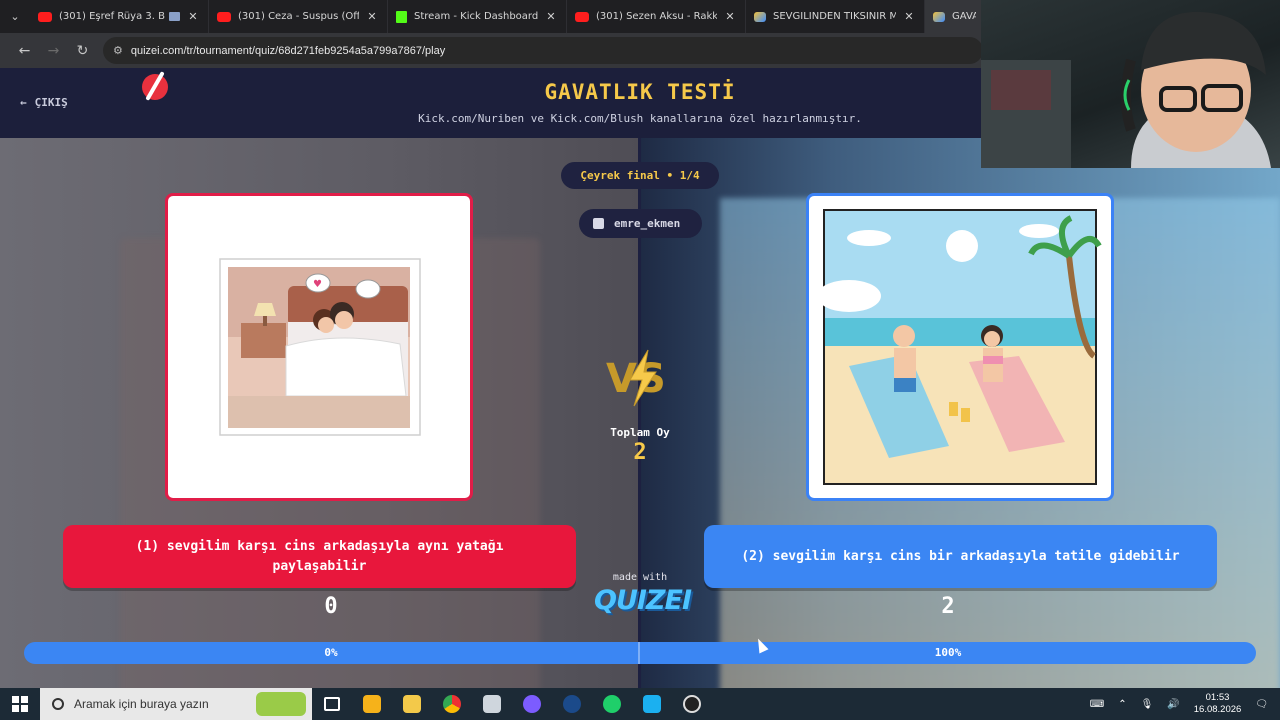  Describe the element at coordinates (332, 704) in the screenshot. I see `task-view-icon` at that location.